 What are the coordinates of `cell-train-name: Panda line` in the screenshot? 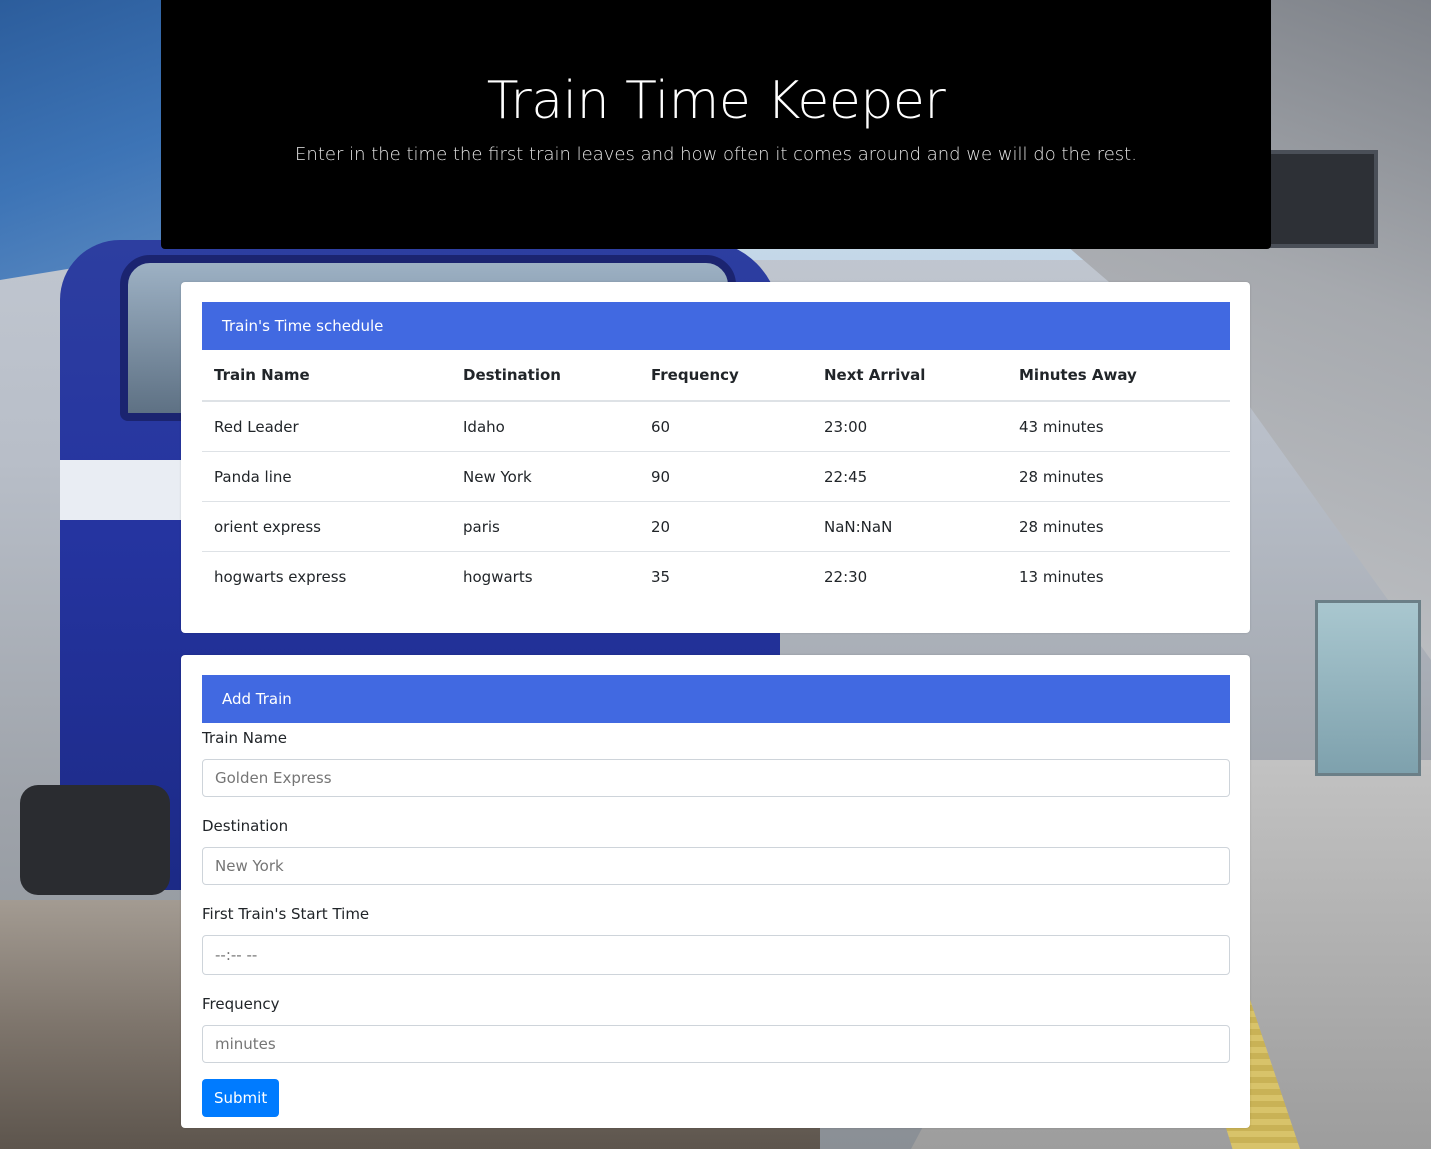 It's located at (326, 476).